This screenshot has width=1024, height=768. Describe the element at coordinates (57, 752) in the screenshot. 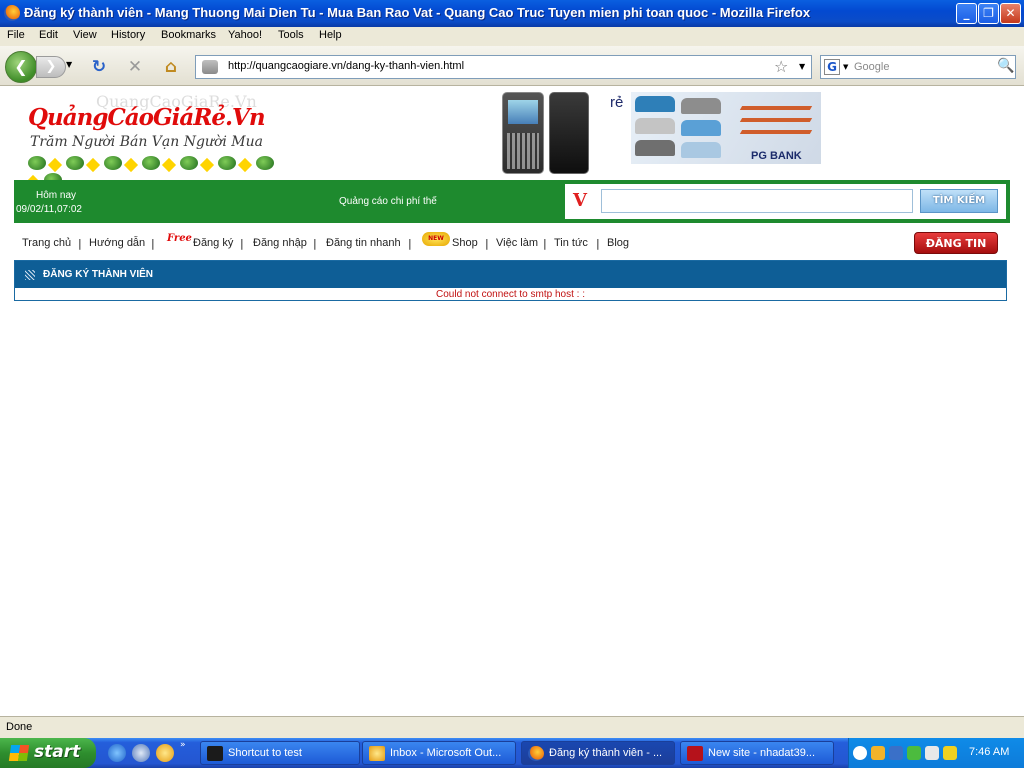

I see `start-label: start` at that location.